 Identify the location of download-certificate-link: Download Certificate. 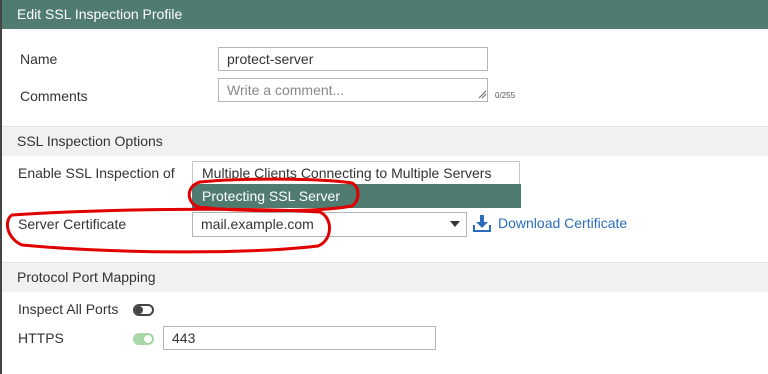
(562, 223).